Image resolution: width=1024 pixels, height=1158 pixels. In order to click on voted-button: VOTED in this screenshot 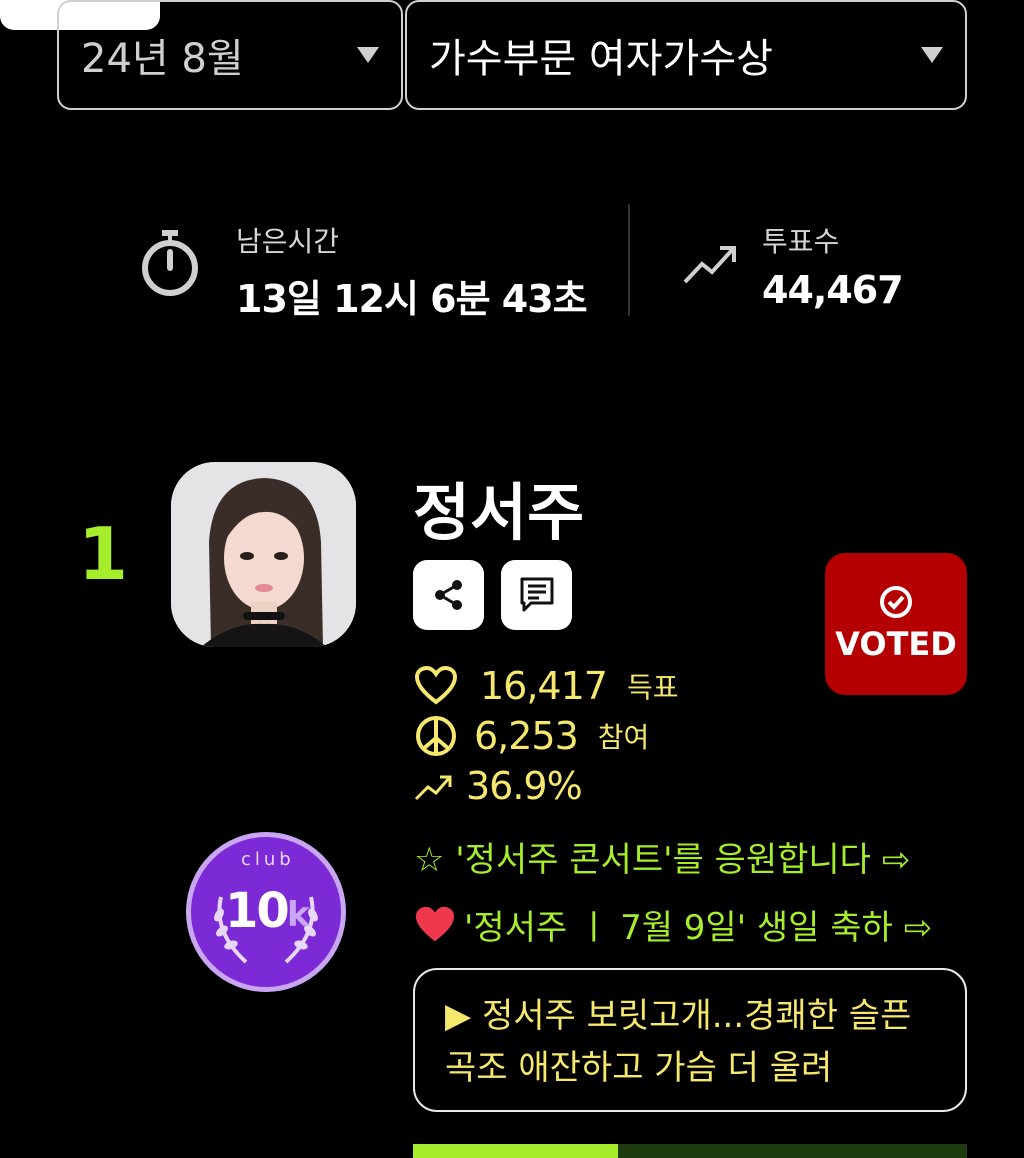, I will do `click(896, 624)`.